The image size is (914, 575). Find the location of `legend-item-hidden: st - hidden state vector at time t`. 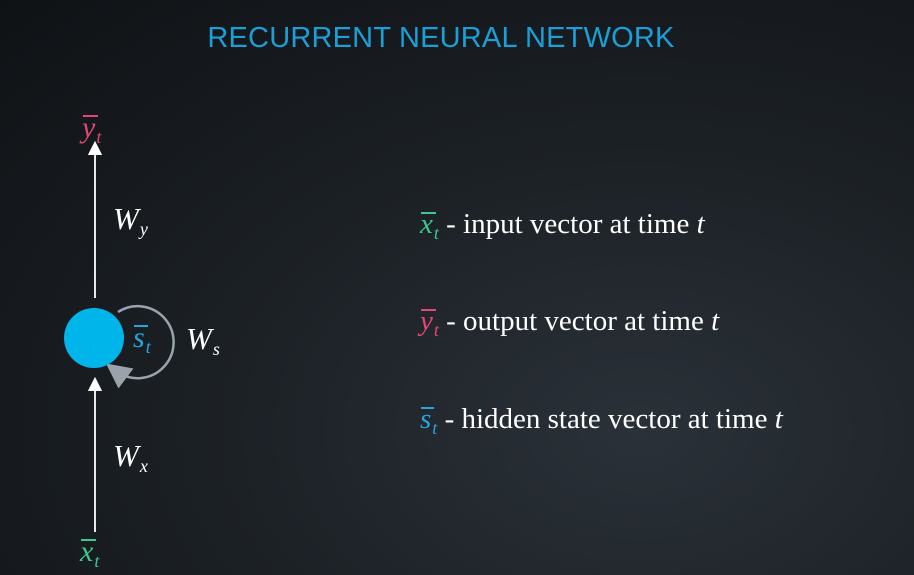

legend-item-hidden: st - hidden state vector at time t is located at coordinates (601, 420).